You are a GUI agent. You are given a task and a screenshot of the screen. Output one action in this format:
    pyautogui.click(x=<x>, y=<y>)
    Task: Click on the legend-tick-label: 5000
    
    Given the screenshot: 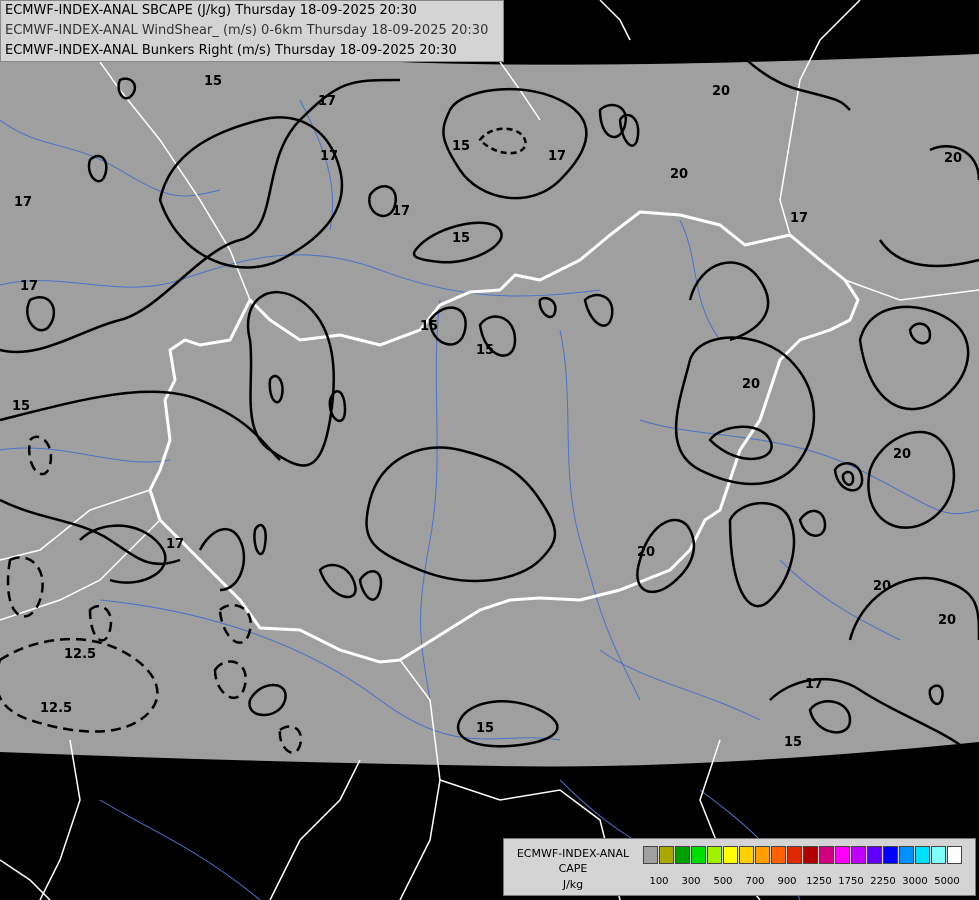 What is the action you would take?
    pyautogui.click(x=947, y=881)
    